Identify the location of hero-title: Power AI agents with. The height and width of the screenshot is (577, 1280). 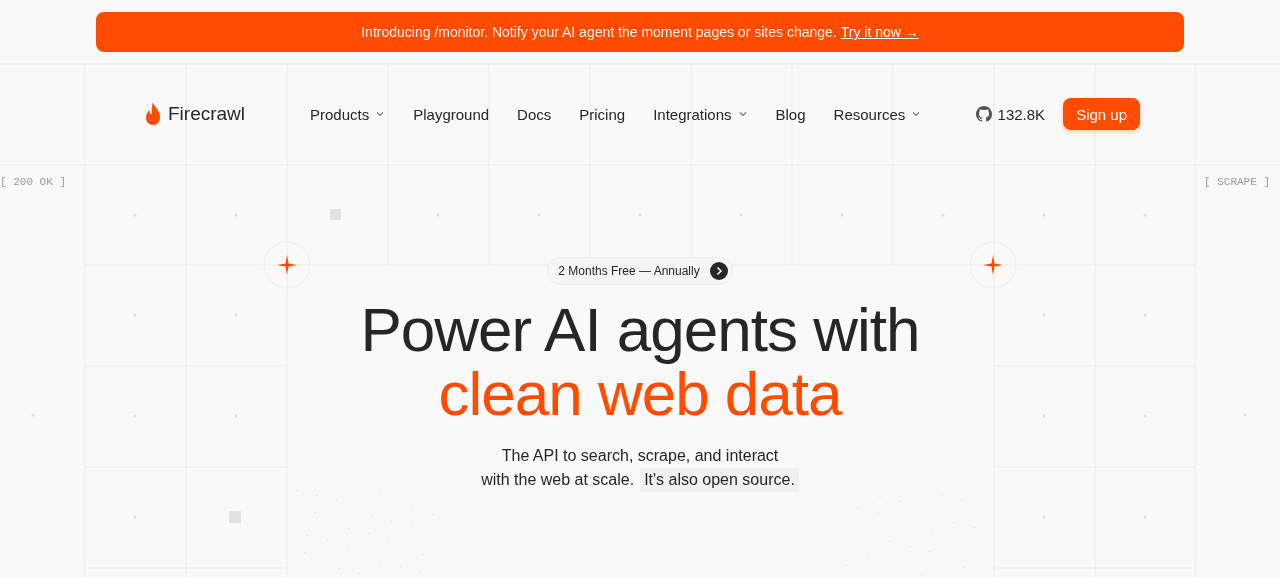
(640, 330).